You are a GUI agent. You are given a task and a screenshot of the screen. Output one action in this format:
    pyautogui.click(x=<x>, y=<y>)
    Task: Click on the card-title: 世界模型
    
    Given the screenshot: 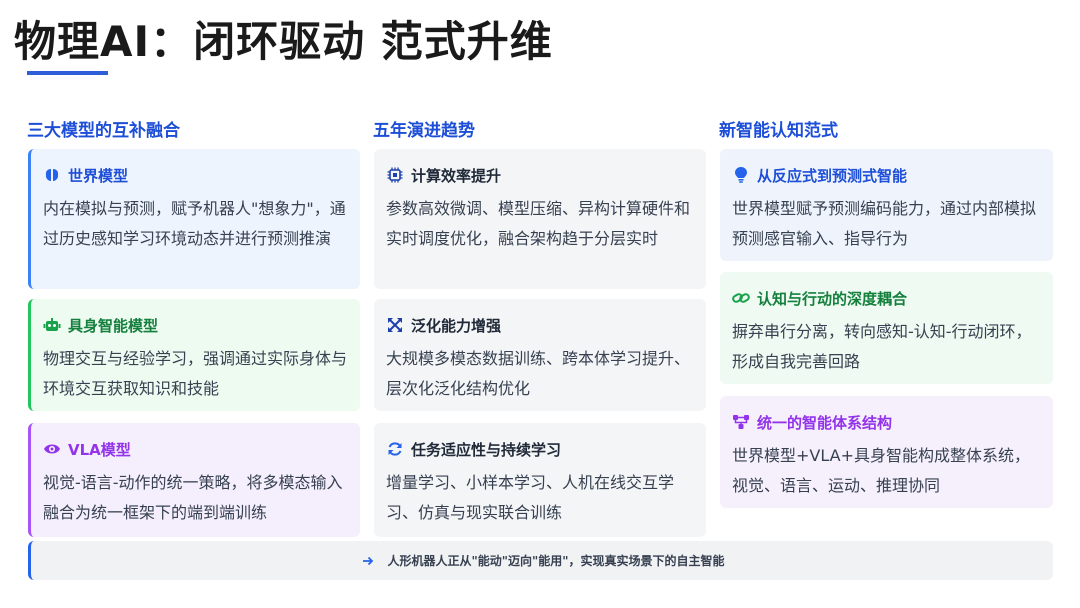 What is the action you would take?
    pyautogui.click(x=98, y=175)
    